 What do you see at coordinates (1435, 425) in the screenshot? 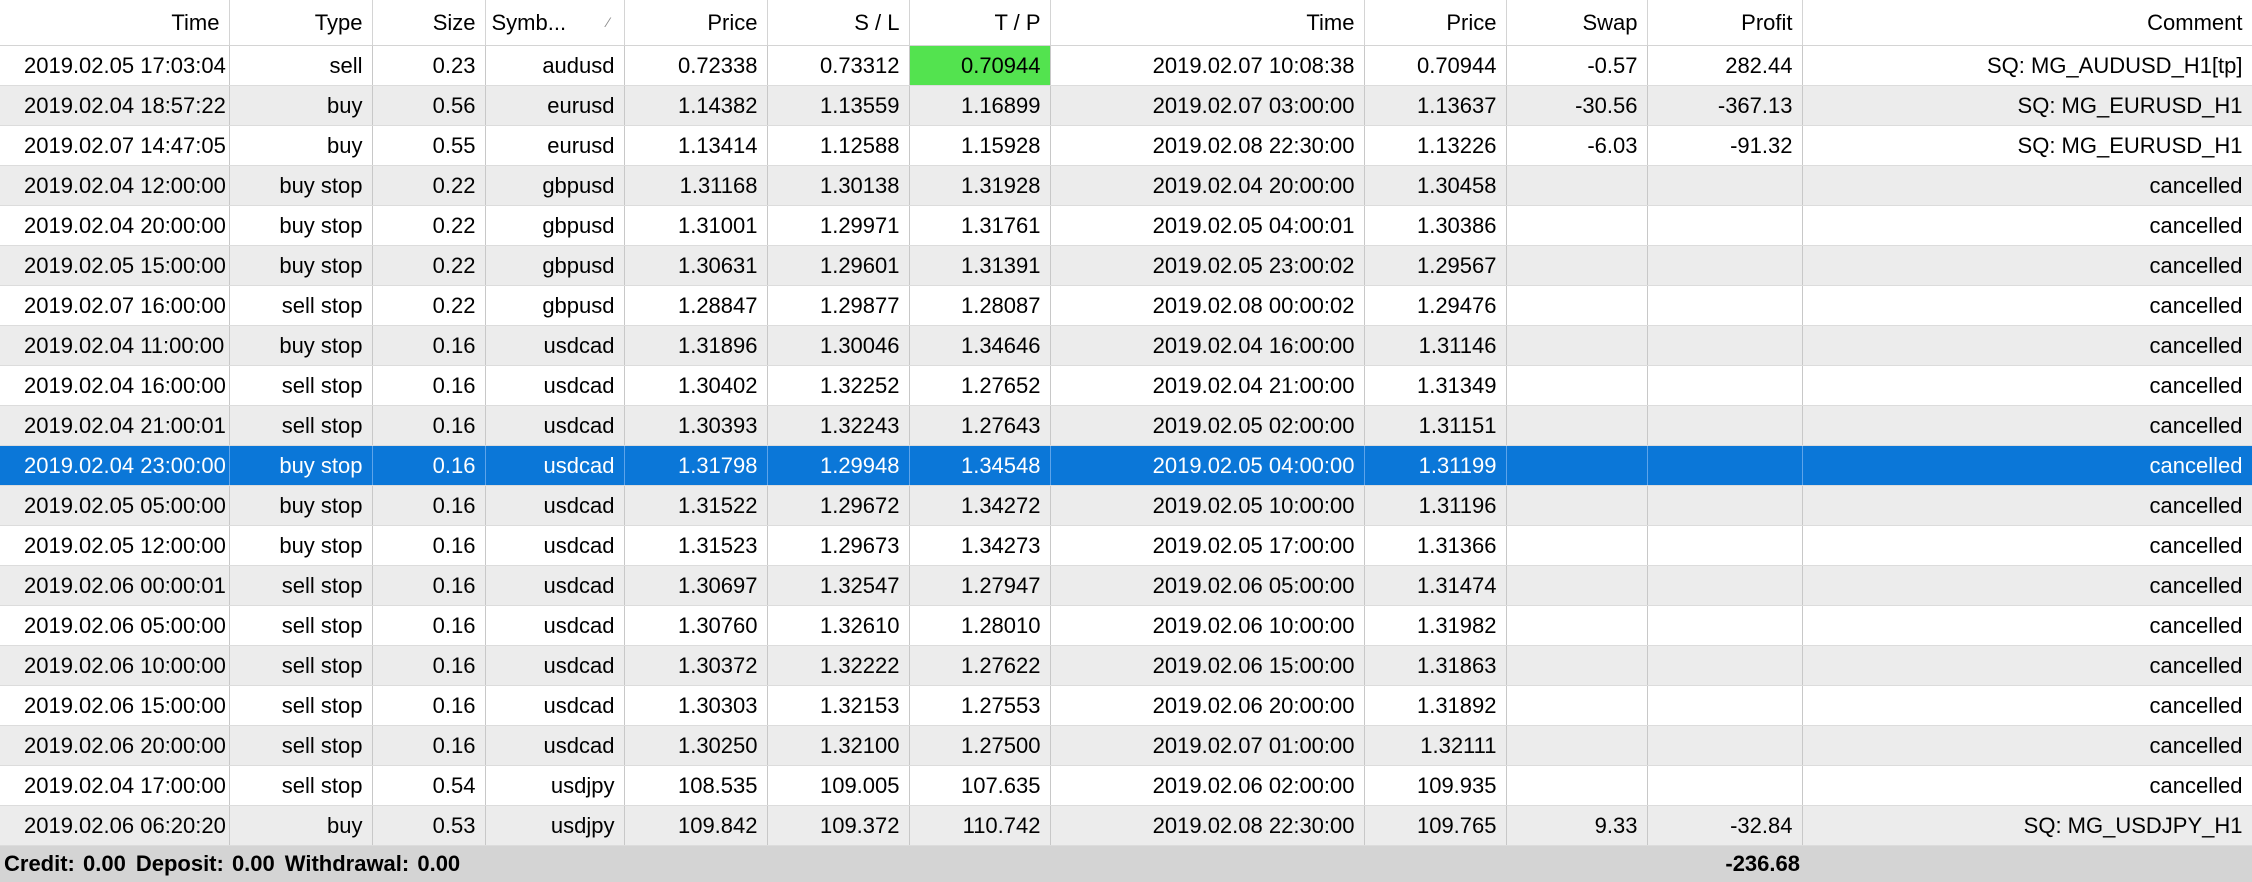
I see `cell-close-price: 1.31151` at bounding box center [1435, 425].